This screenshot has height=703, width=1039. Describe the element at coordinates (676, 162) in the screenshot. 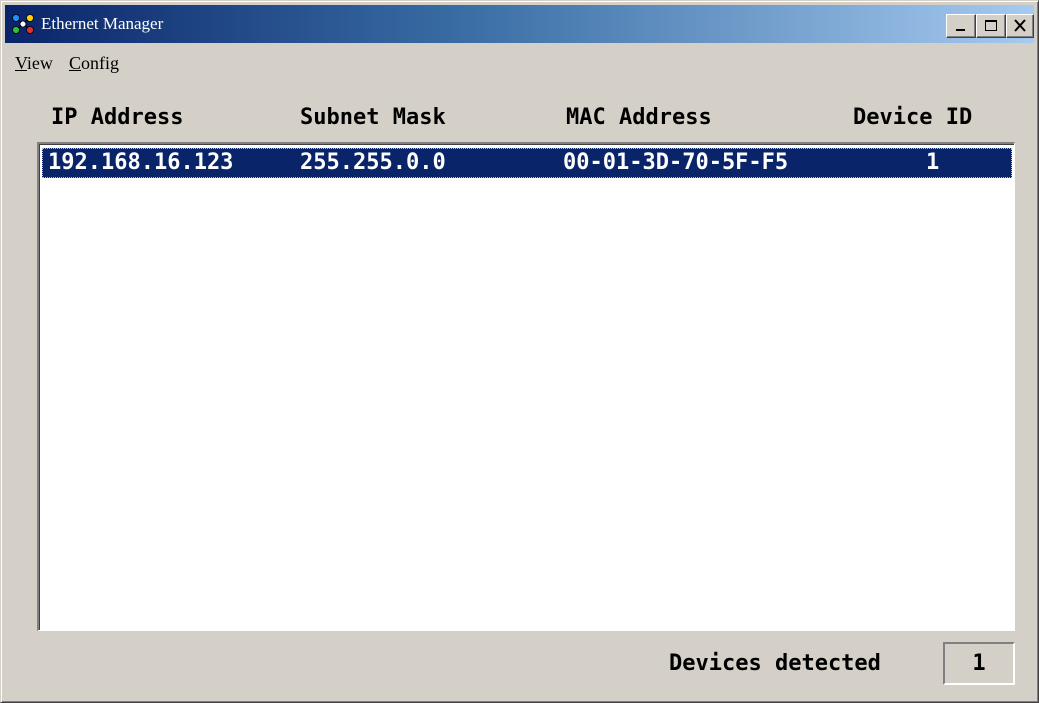

I see `row-mac-address: 00-01-3D-70-5F-F5` at that location.